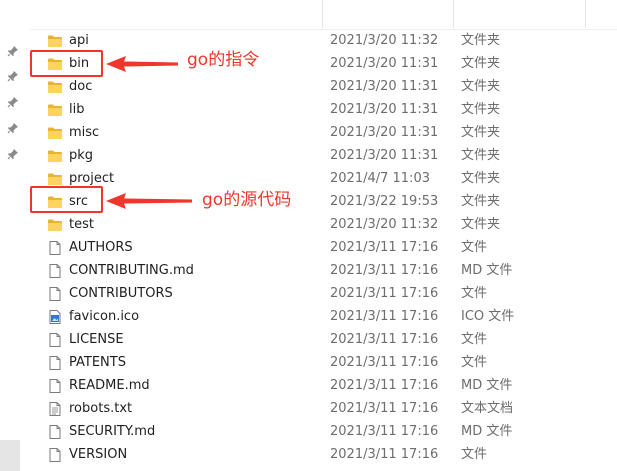  I want to click on file-name: lib, so click(77, 109).